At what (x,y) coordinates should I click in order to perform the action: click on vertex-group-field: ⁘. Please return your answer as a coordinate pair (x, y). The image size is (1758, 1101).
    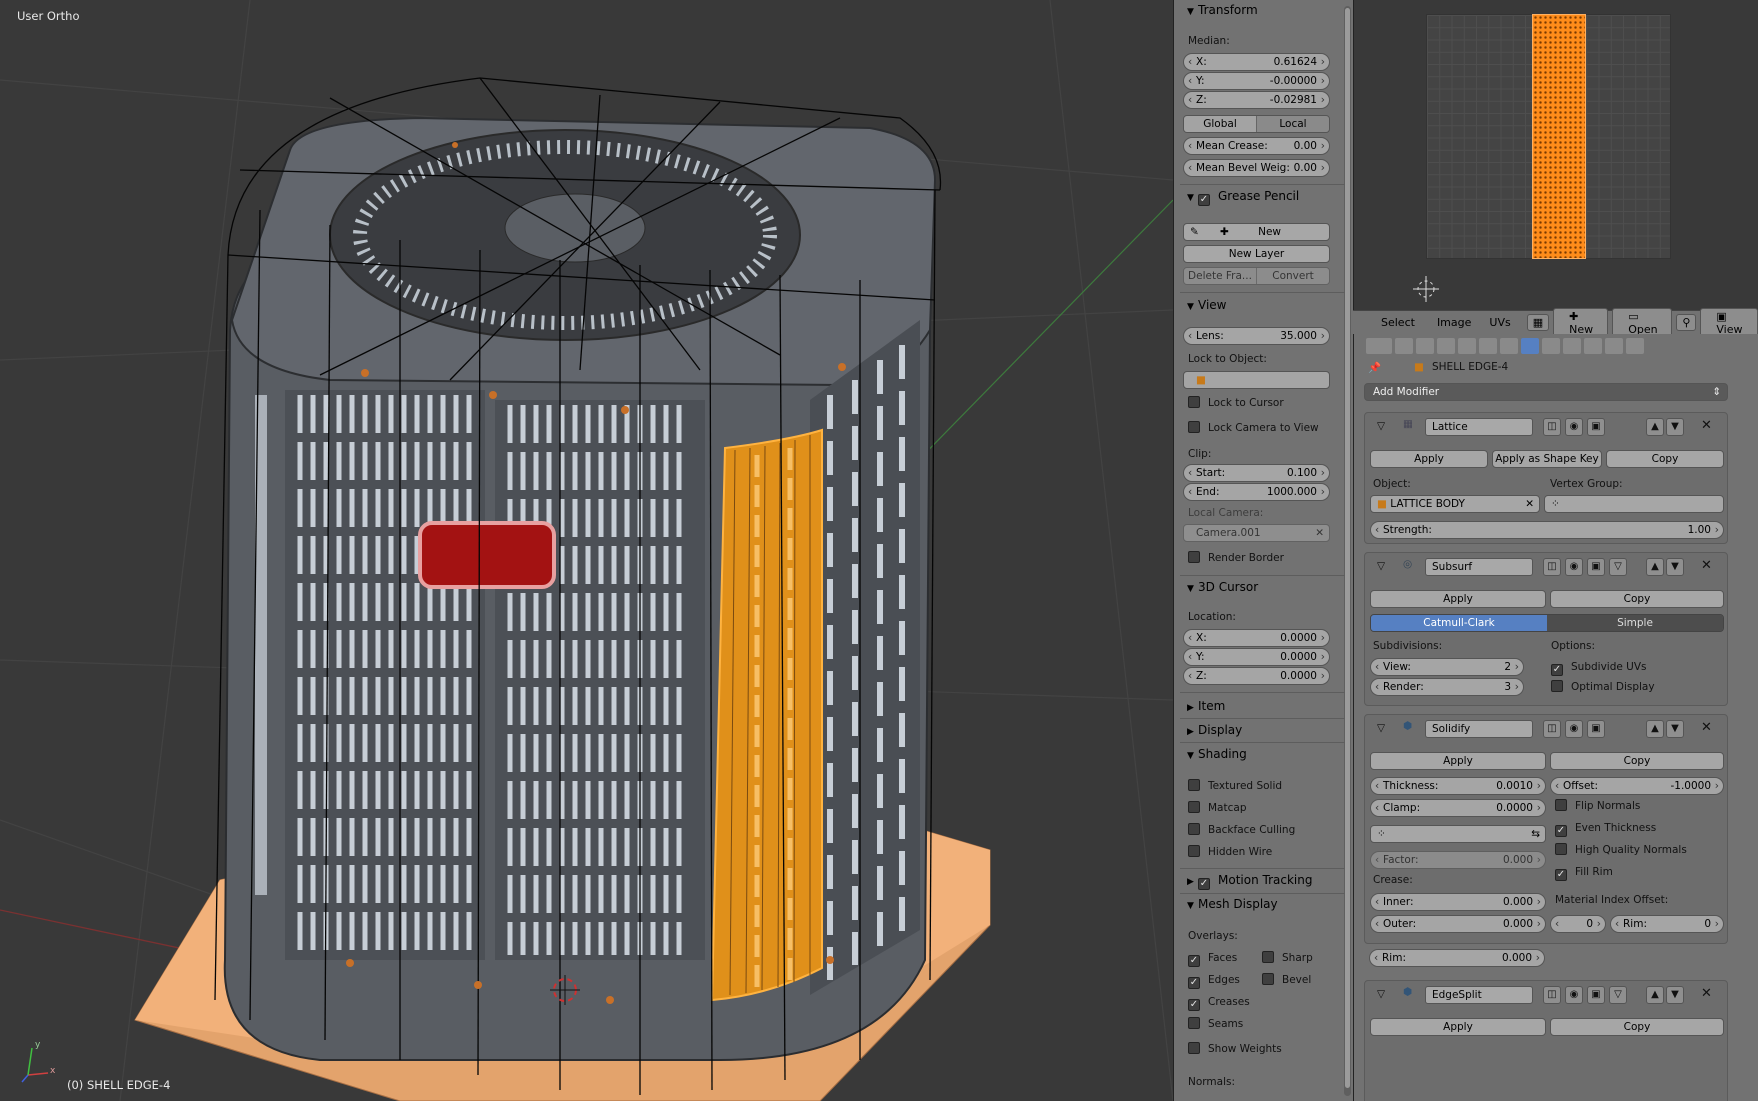
    Looking at the image, I should click on (1634, 504).